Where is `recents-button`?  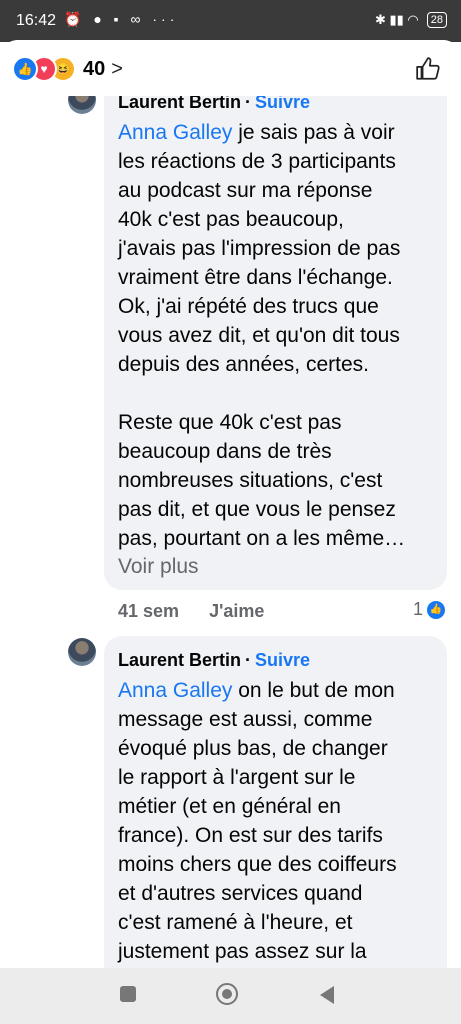
recents-button is located at coordinates (128, 994).